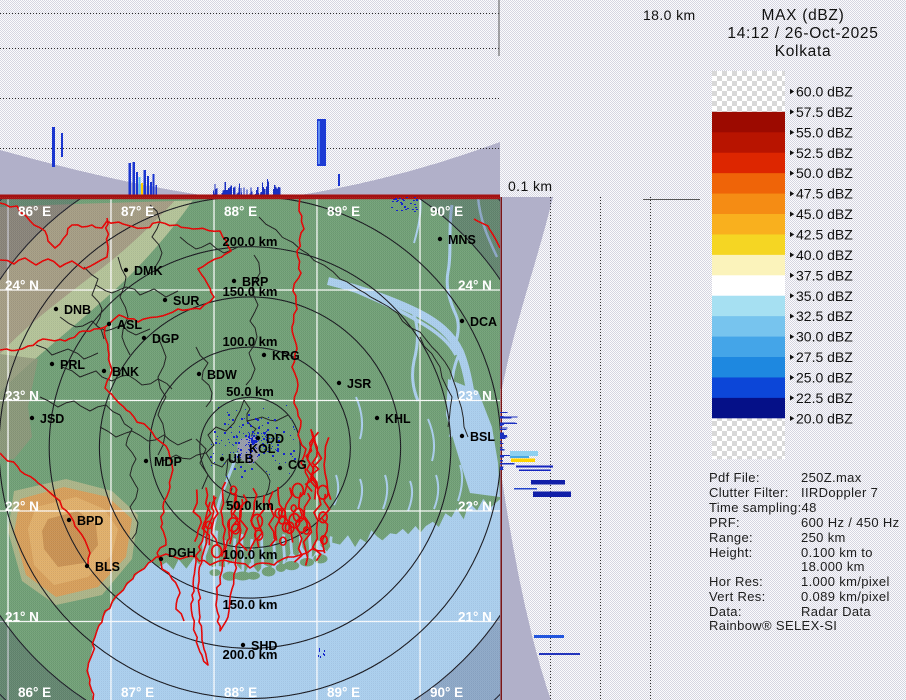 This screenshot has width=906, height=700. Describe the element at coordinates (824, 357) in the screenshot. I see `svg-text: 27.5 dBZ` at that location.